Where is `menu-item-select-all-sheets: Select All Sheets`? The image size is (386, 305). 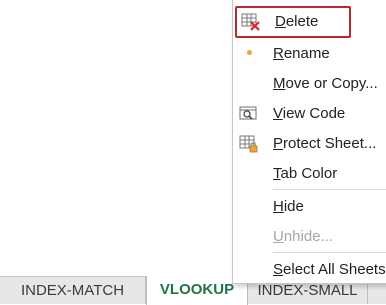
menu-item-select-all-sheets: Select All Sheets is located at coordinates (309, 270).